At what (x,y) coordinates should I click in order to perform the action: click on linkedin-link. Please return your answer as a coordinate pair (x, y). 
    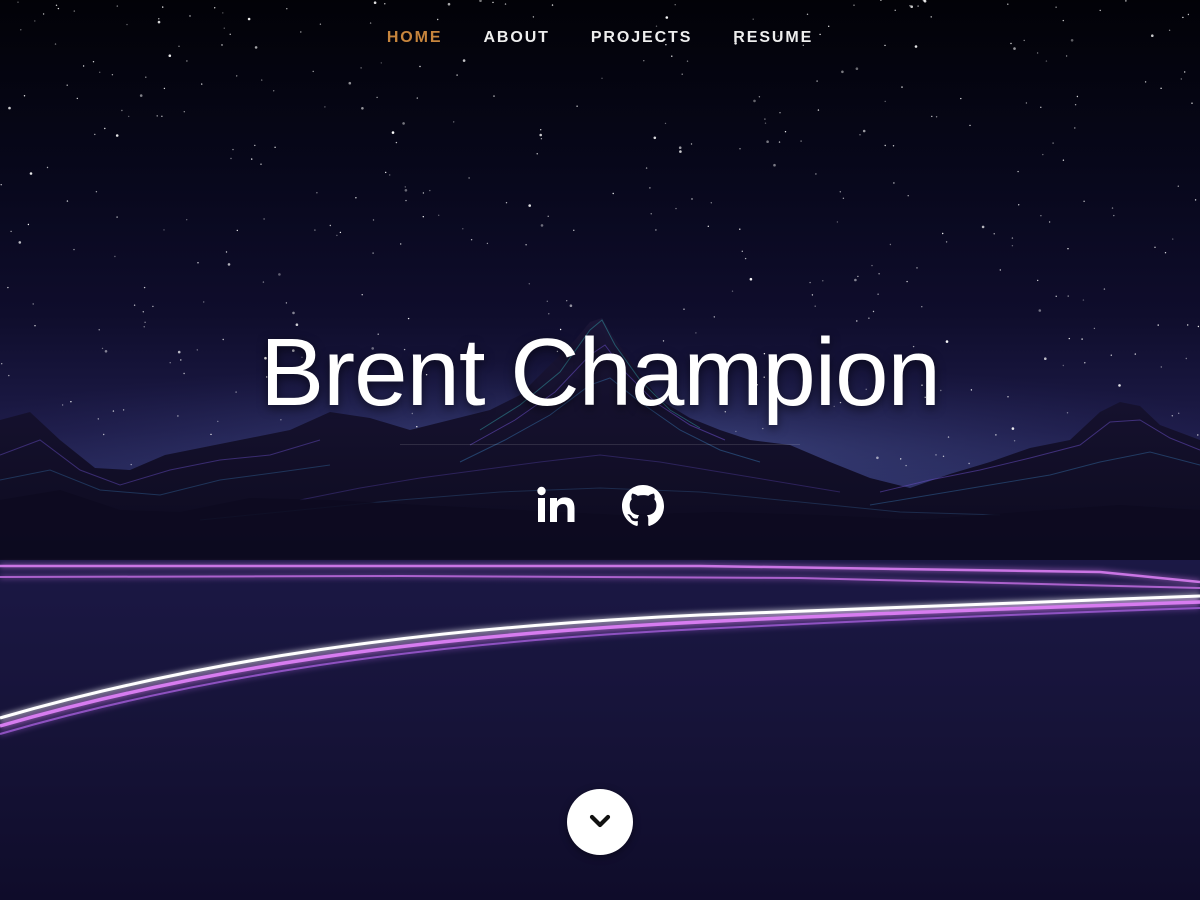
    Looking at the image, I should click on (557, 506).